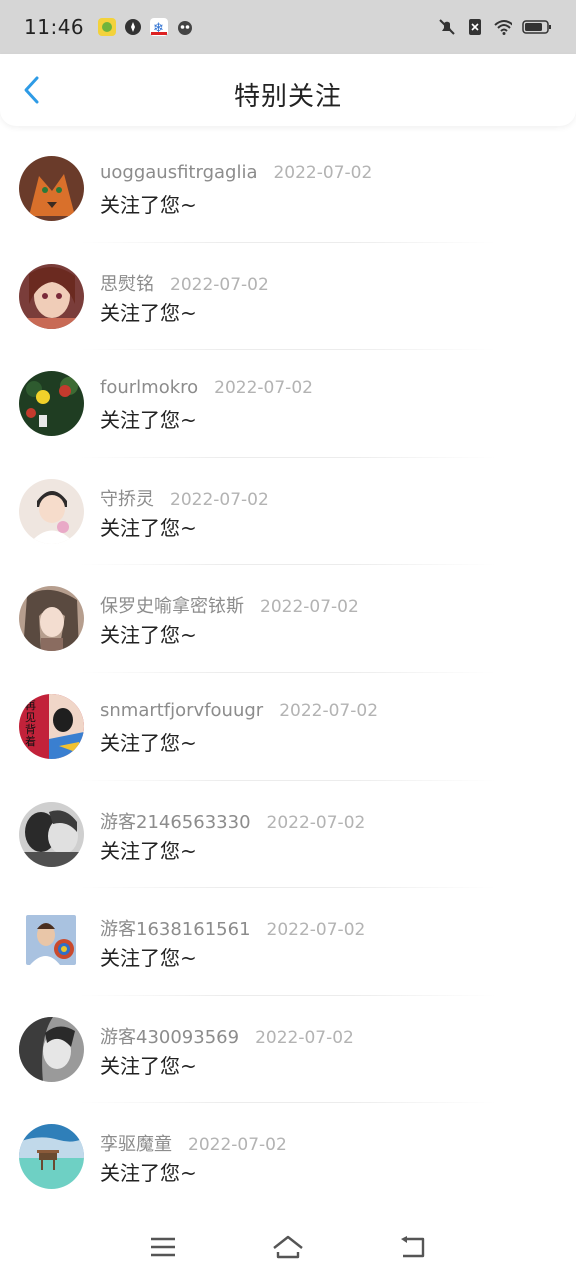 The height and width of the screenshot is (1280, 576). I want to click on username: snmartfjorvfouugr, so click(181, 710).